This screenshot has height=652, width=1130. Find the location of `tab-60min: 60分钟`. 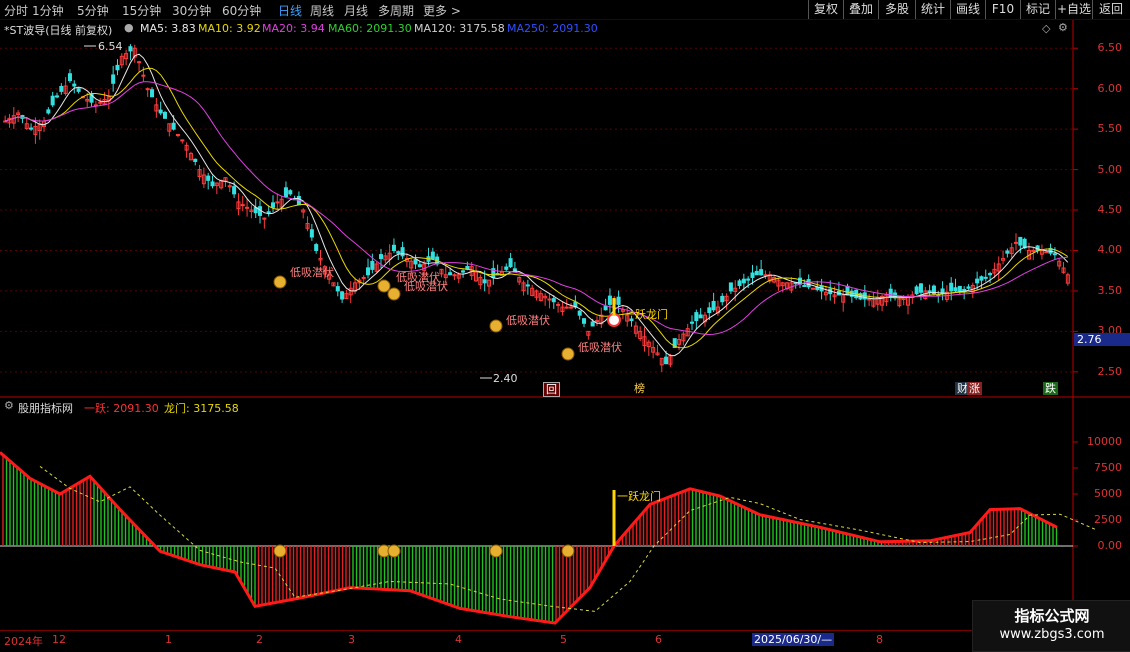

tab-60min: 60分钟 is located at coordinates (241, 10).